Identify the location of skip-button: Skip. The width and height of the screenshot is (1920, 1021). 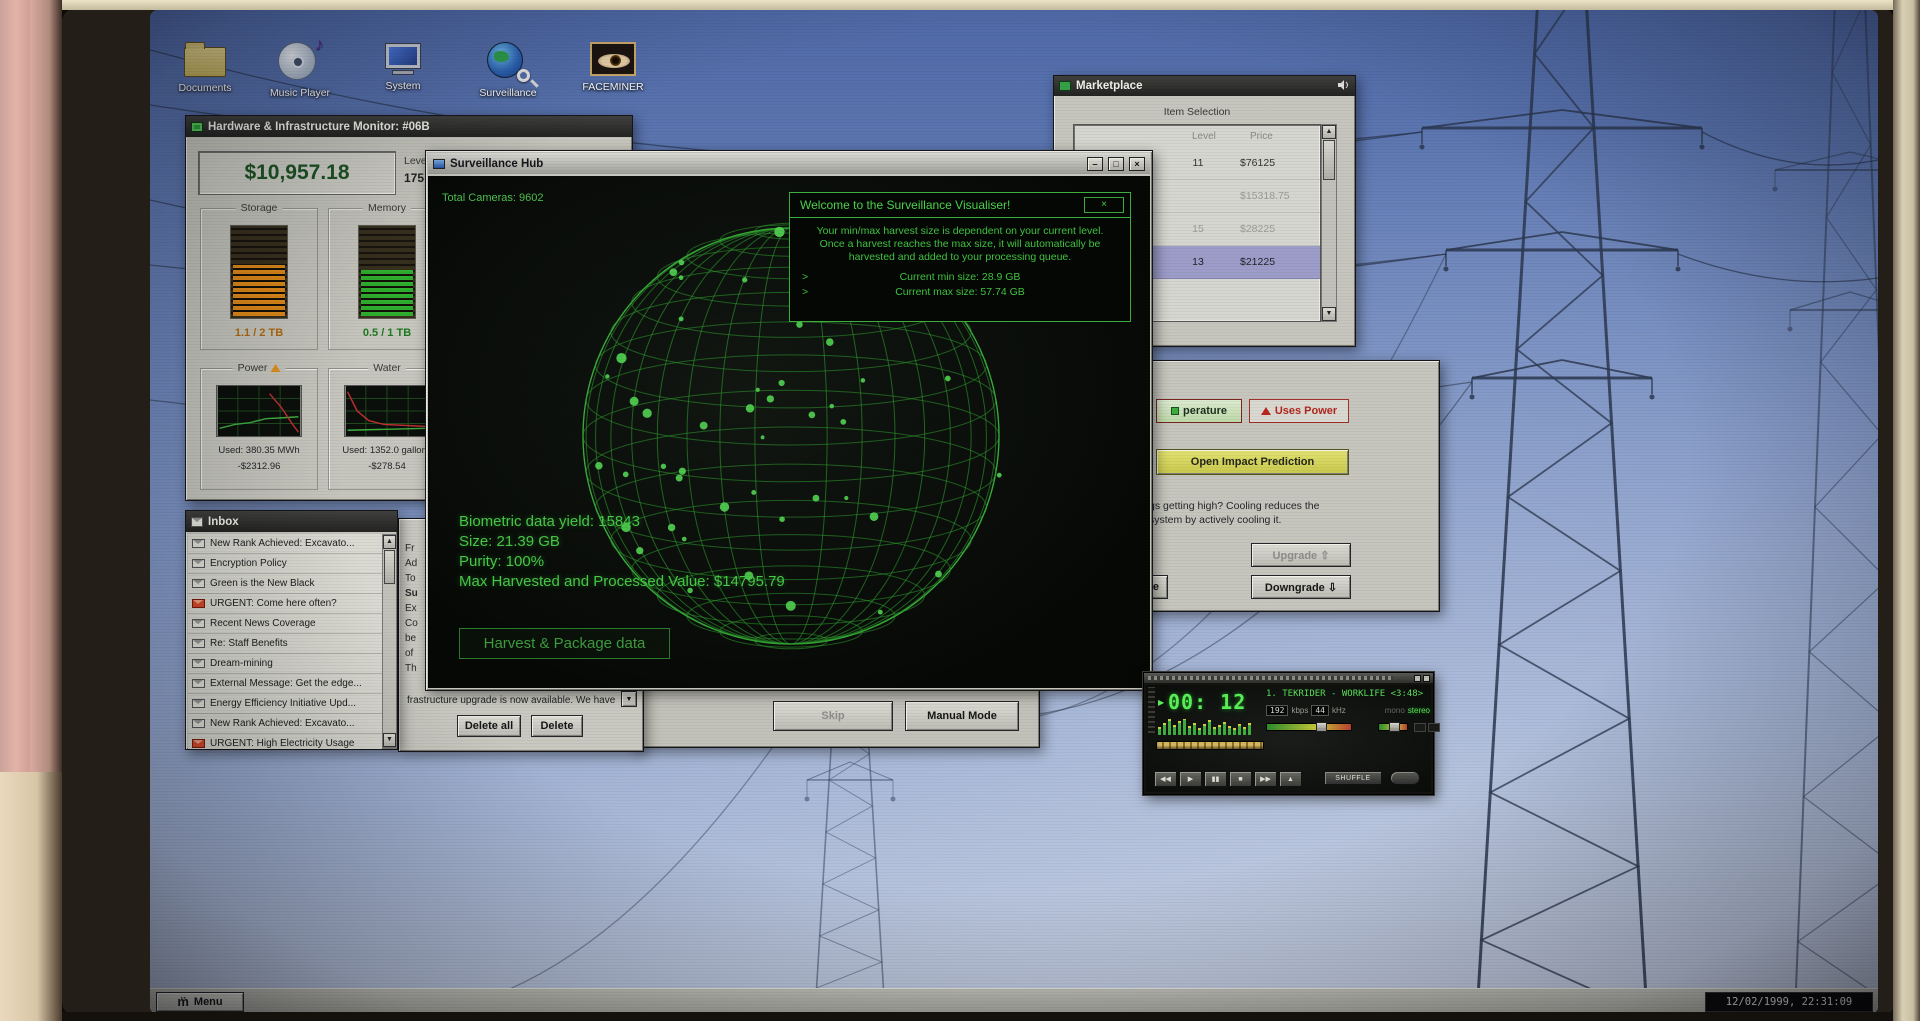
(833, 716).